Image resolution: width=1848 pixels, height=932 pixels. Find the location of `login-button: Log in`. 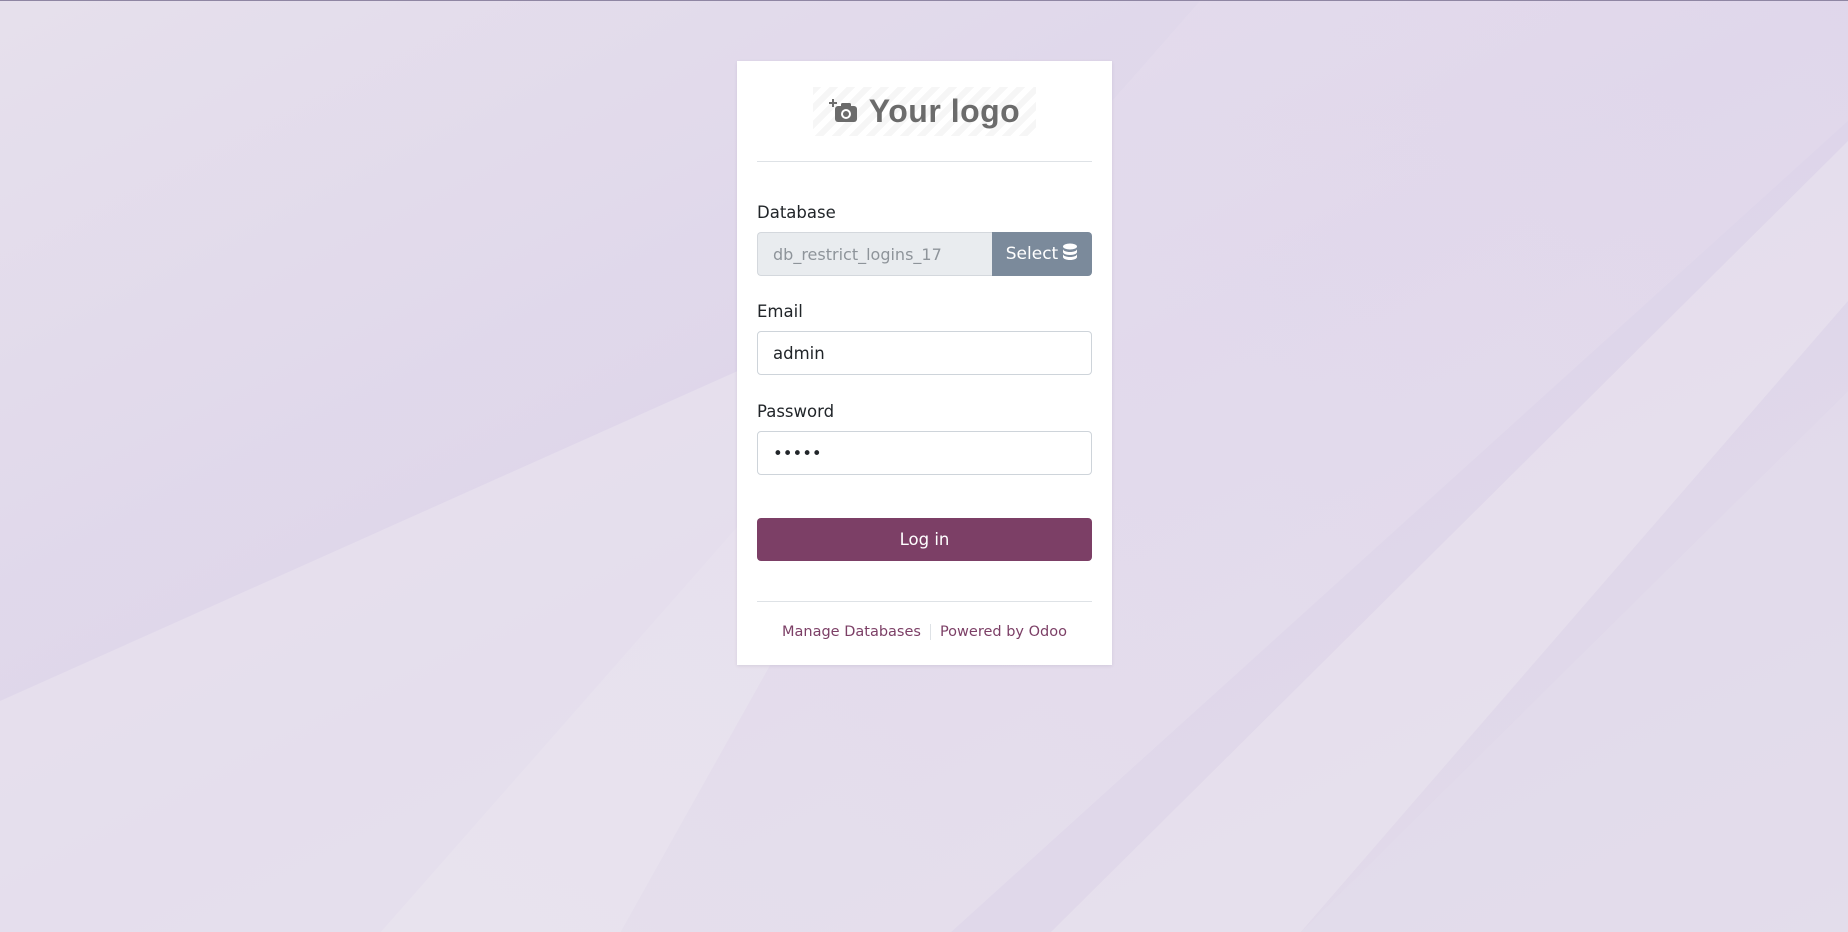

login-button: Log in is located at coordinates (924, 539).